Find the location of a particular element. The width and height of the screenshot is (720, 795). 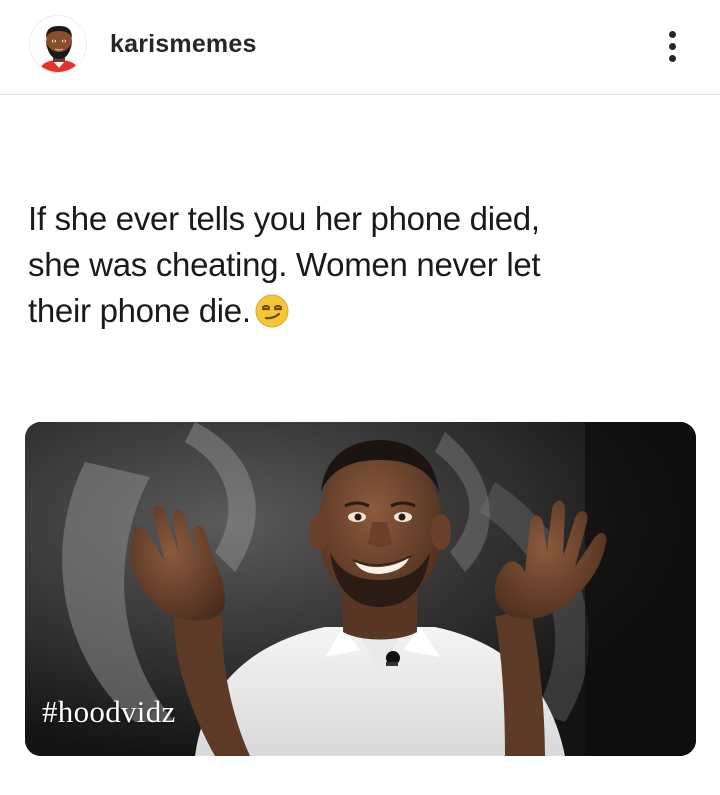

caption-line: If she ever tells you her phone died, is located at coordinates (284, 218).